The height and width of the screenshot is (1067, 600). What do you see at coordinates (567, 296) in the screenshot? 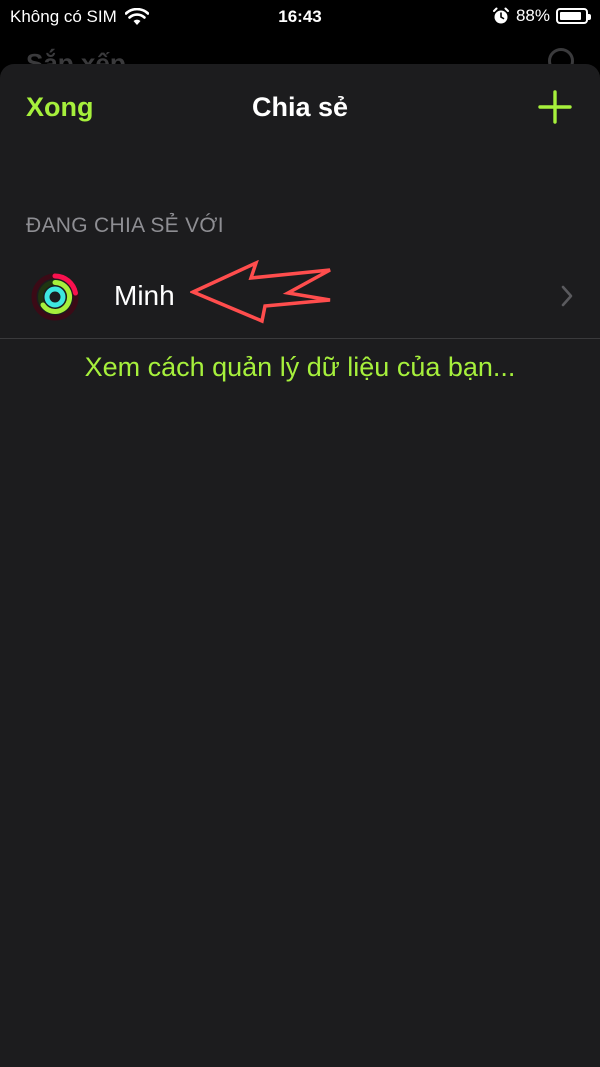
I see `chevron-right-icon` at bounding box center [567, 296].